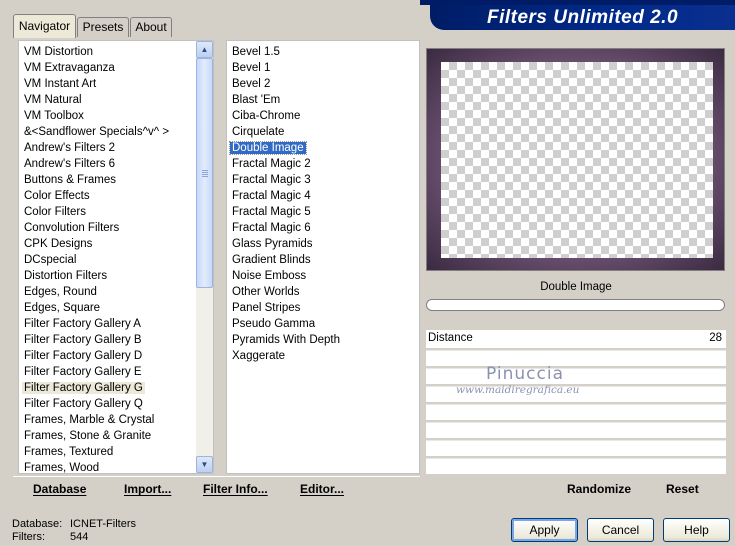 The height and width of the screenshot is (546, 735). Describe the element at coordinates (89, 420) in the screenshot. I see `list-item-label: Frames, Marble & Crystal` at that location.